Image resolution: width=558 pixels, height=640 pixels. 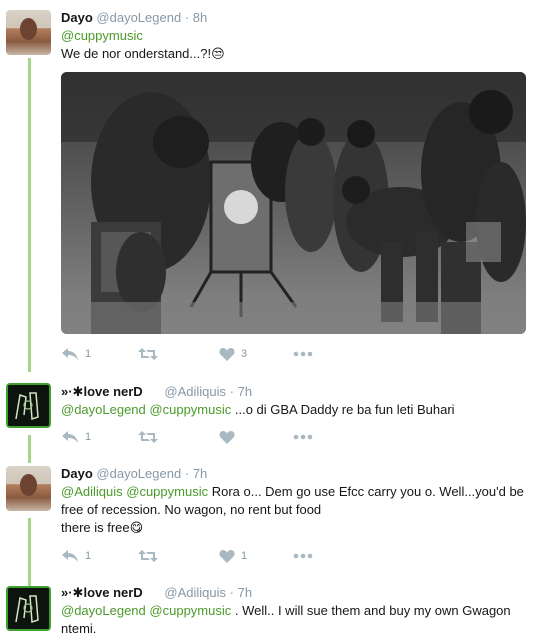 I want to click on tweet-actions: 1, so click(x=296, y=437).